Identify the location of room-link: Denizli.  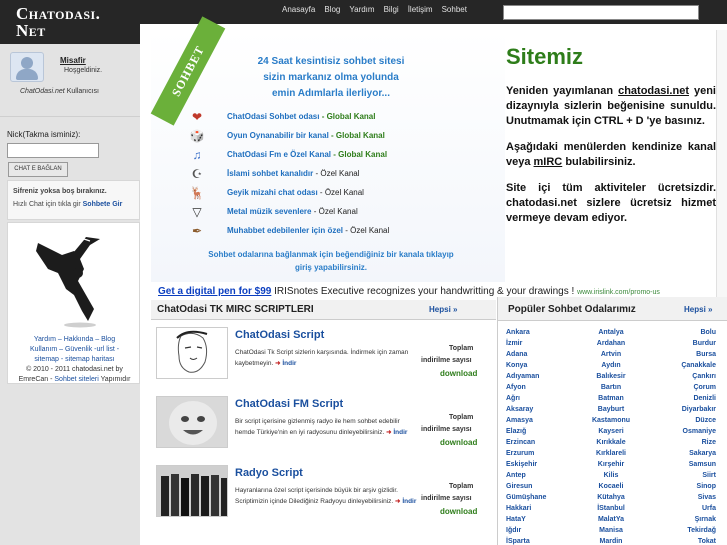
(681, 398).